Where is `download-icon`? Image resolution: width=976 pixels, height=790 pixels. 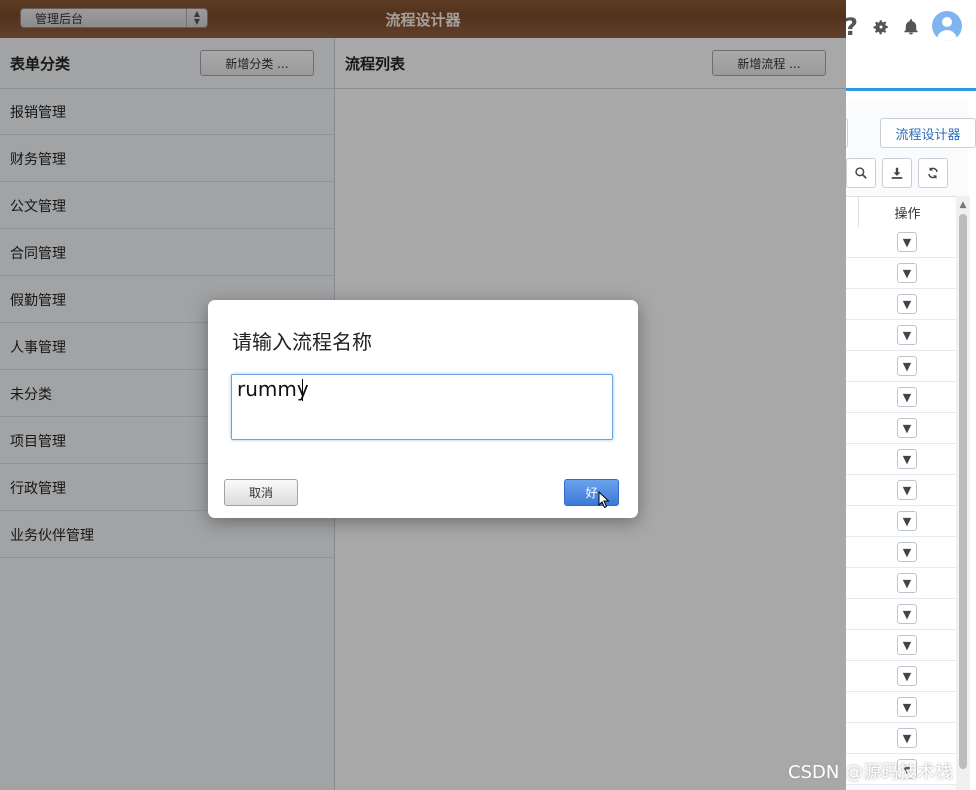
download-icon is located at coordinates (897, 173).